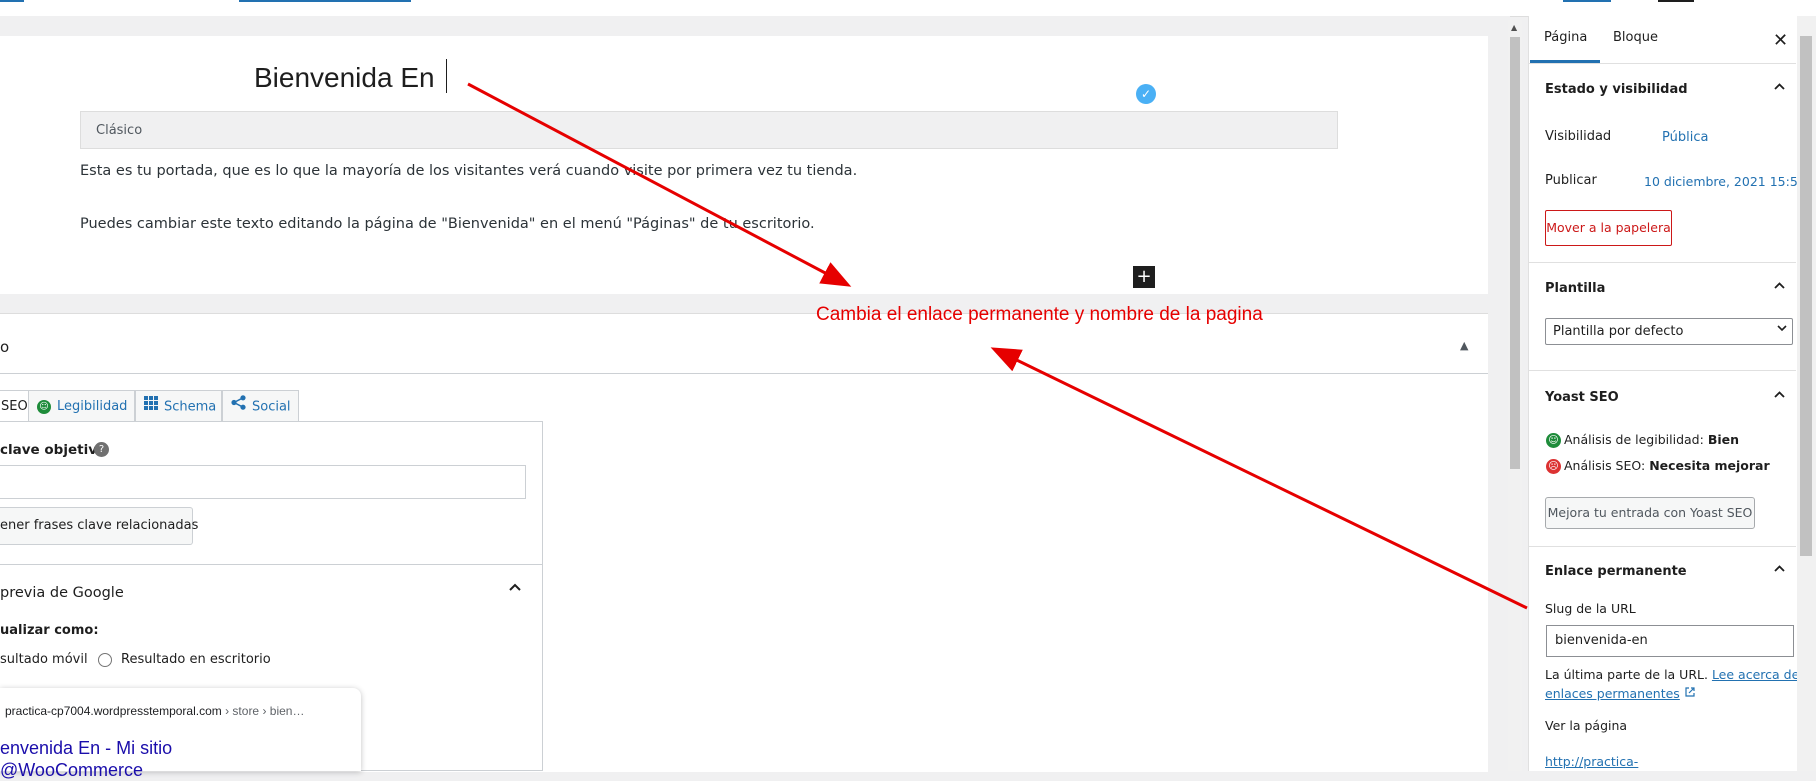 The image size is (1816, 781). I want to click on grid-icon, so click(151, 407).